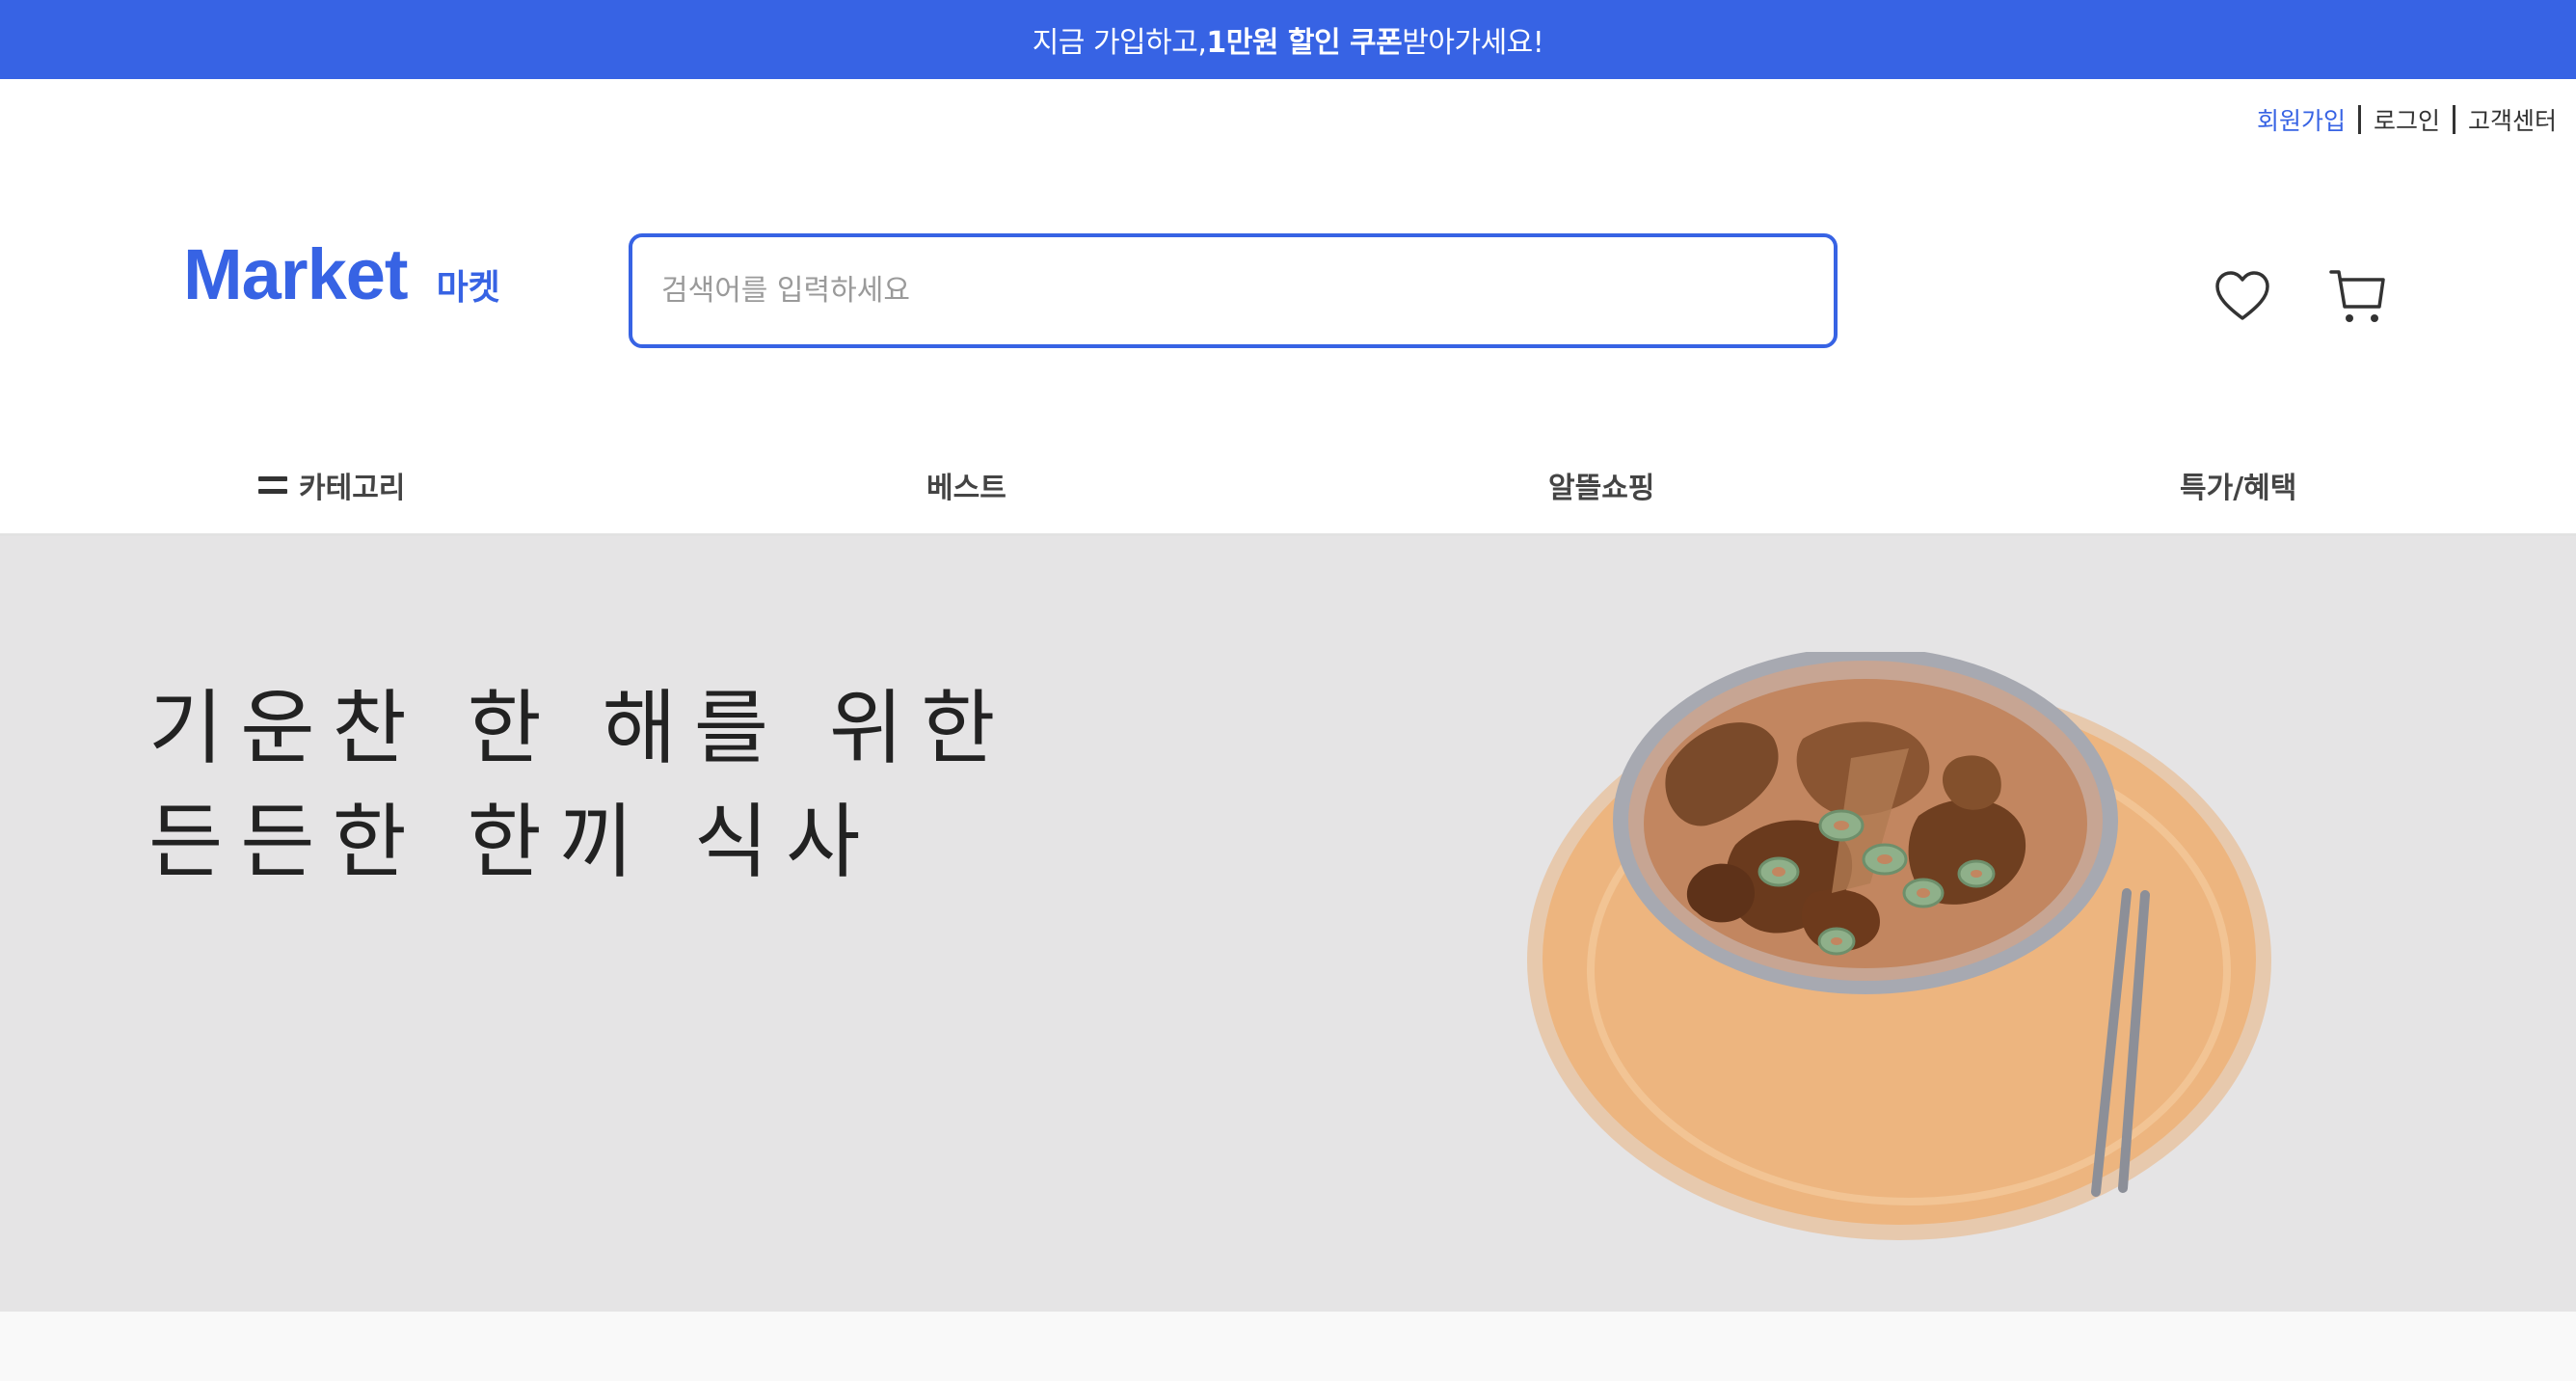  Describe the element at coordinates (2238, 488) in the screenshot. I see `nav-deals-label: 특가/혜택` at that location.